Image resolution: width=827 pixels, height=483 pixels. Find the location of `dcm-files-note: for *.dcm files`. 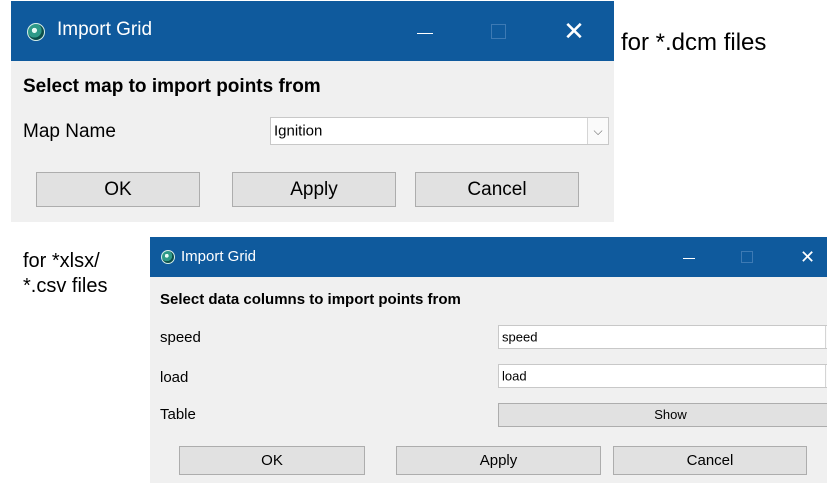

dcm-files-note: for *.dcm files is located at coordinates (694, 42).